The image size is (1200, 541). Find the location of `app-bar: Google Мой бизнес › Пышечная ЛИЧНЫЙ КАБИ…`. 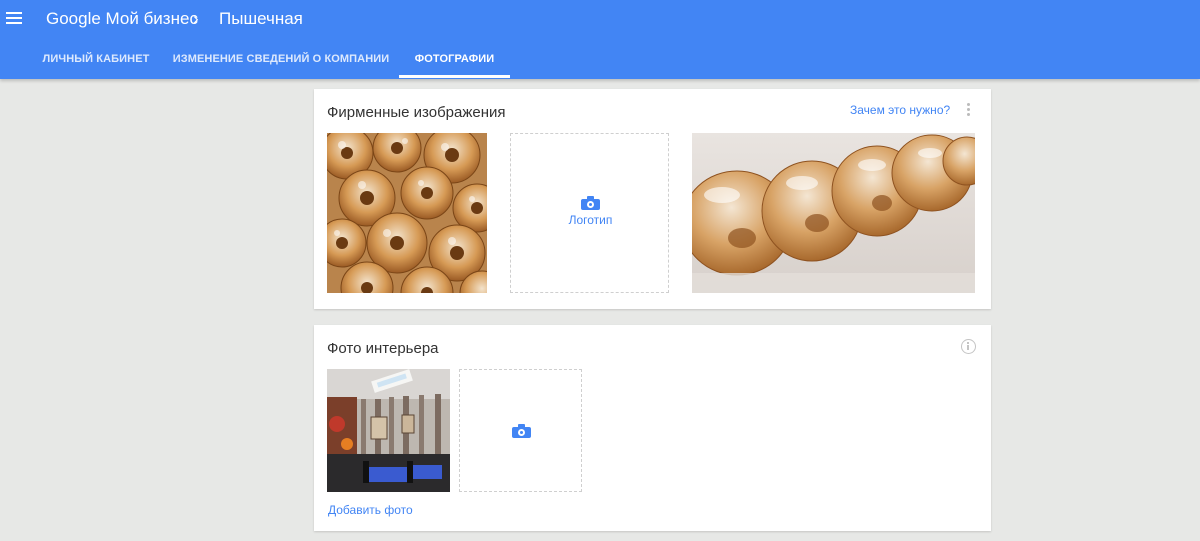

app-bar: Google Мой бизнес › Пышечная ЛИЧНЫЙ КАБИ… is located at coordinates (600, 39).